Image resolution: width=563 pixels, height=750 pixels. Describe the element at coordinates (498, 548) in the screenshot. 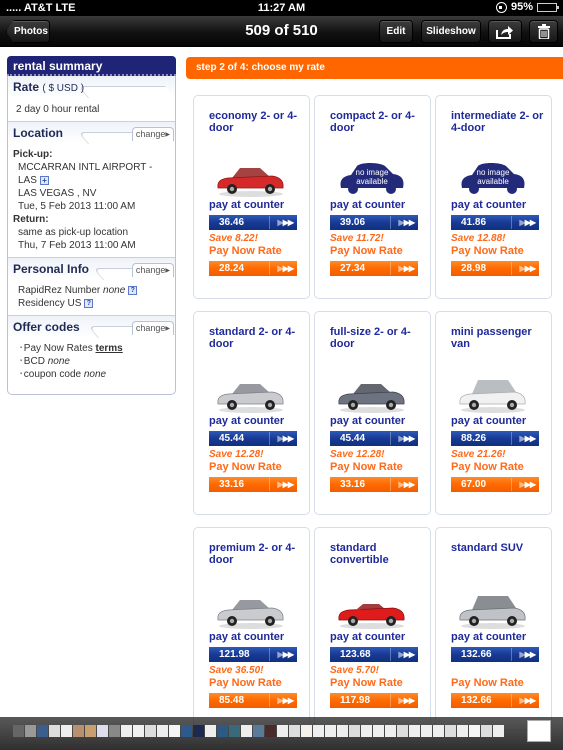

I see `car-class-name: standard SUV` at that location.